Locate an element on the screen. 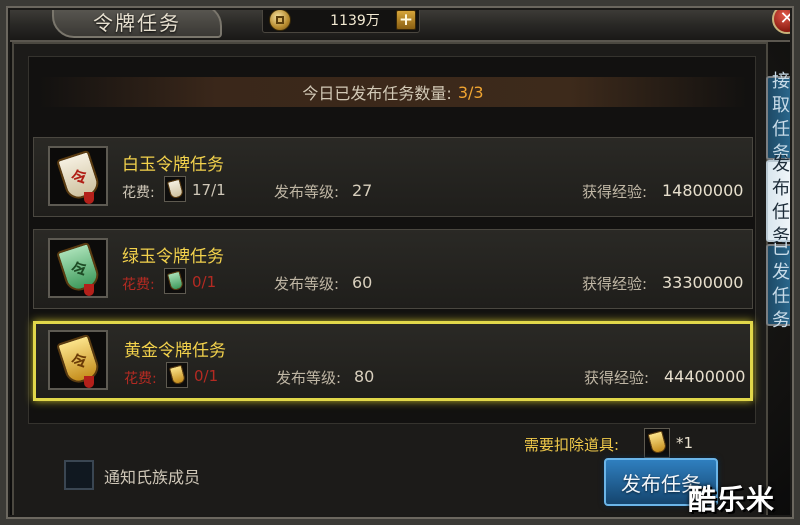  level-value: 27 is located at coordinates (362, 190).